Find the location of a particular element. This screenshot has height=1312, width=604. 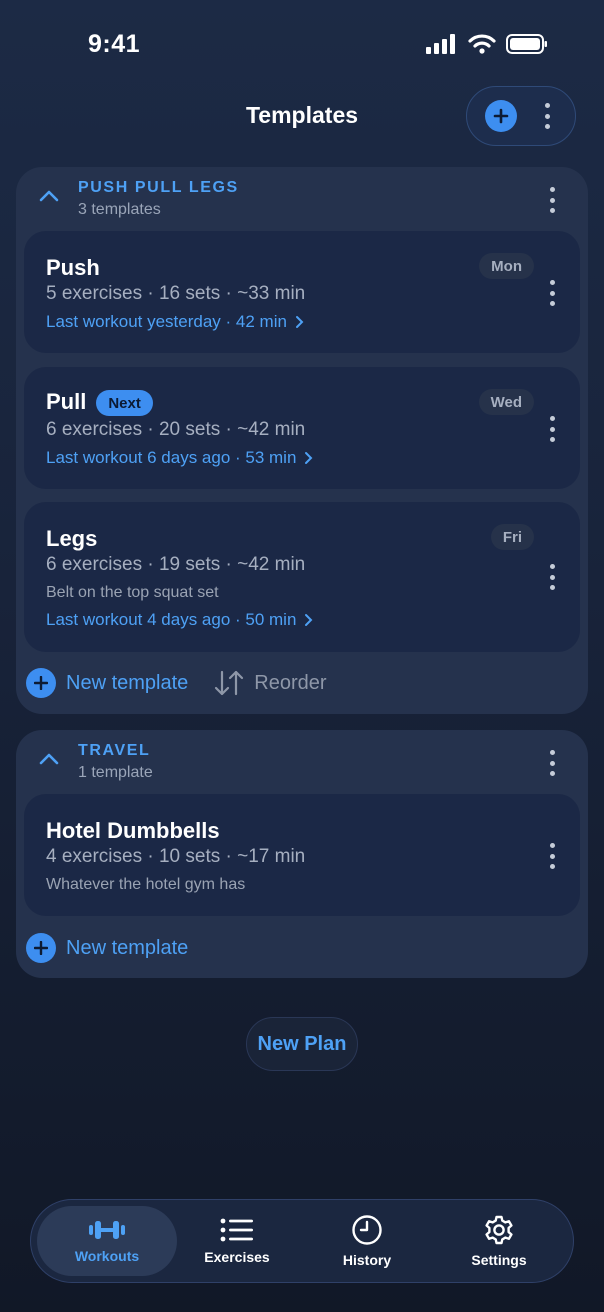

template-meta: 6 exercises · 20 sets · ~42 min is located at coordinates (176, 429).